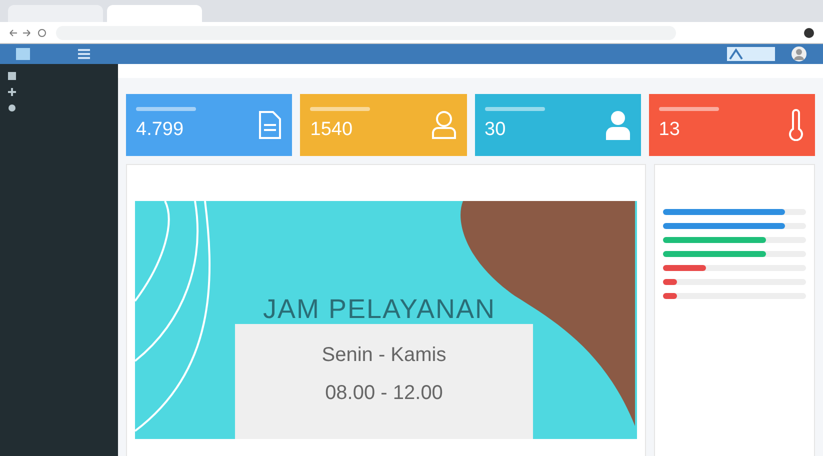  I want to click on banner-title: JAM PELAYANAN, so click(379, 309).